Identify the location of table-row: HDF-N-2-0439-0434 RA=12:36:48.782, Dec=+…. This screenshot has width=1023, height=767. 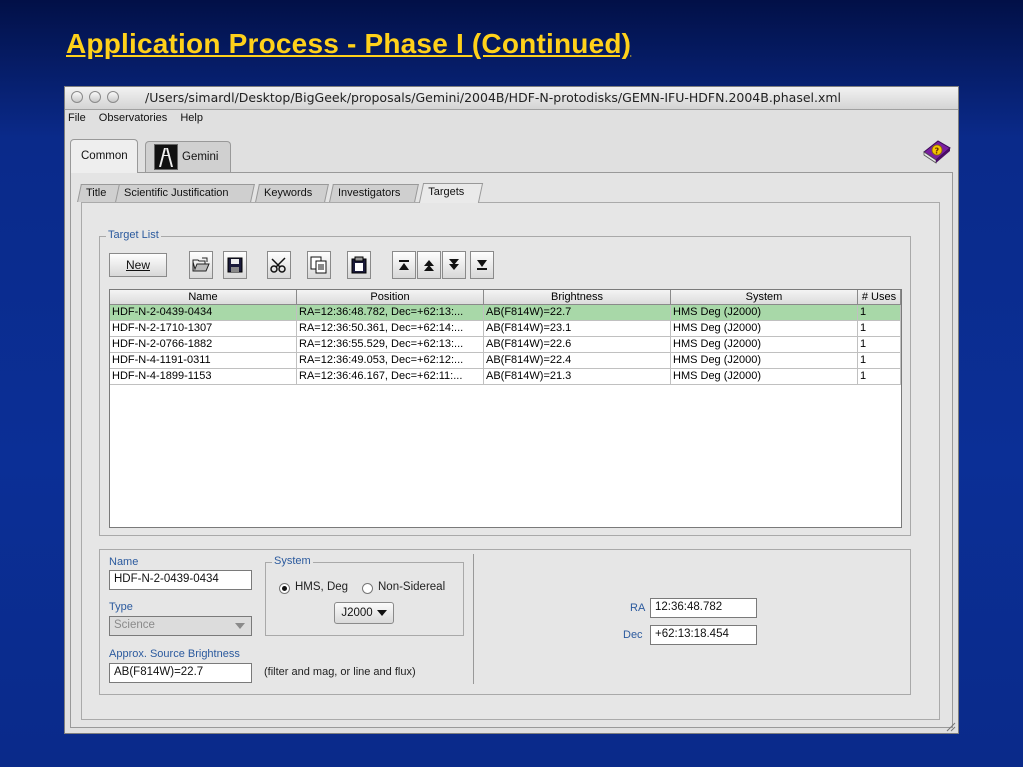
(505, 313).